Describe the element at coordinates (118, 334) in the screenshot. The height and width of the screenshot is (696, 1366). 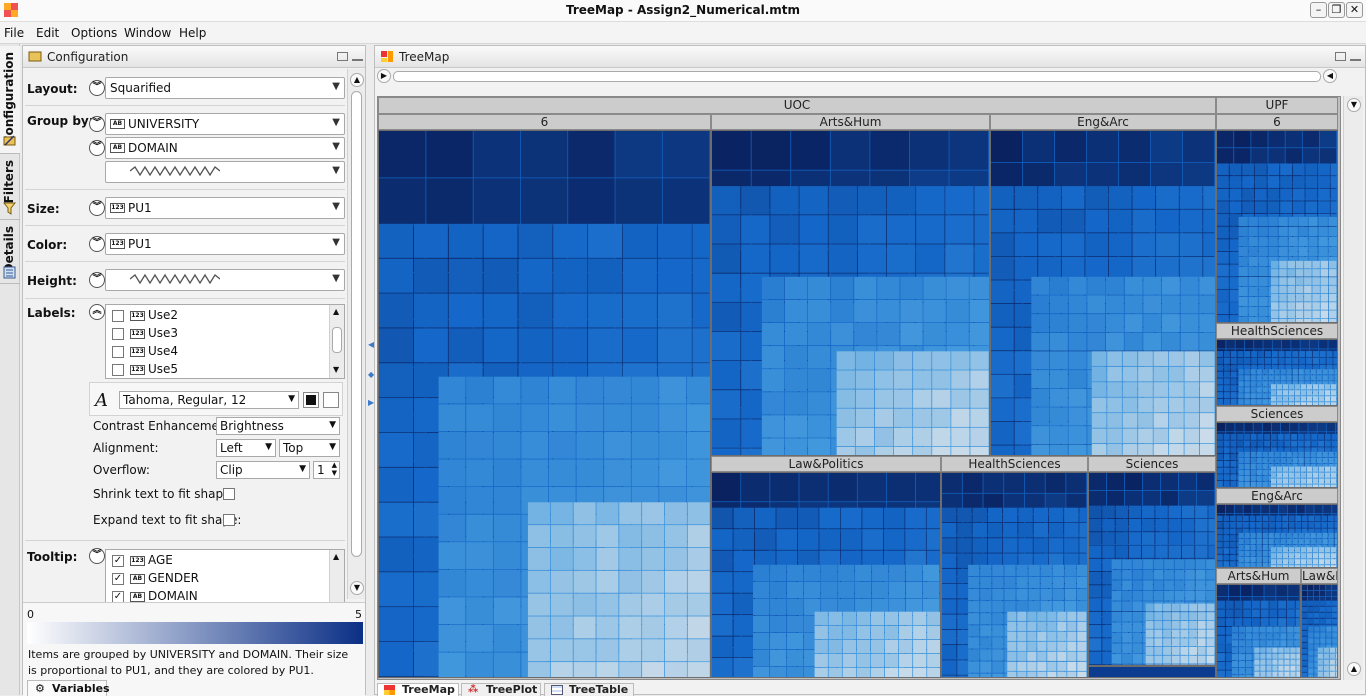
I see `labels-checkbox-use3` at that location.